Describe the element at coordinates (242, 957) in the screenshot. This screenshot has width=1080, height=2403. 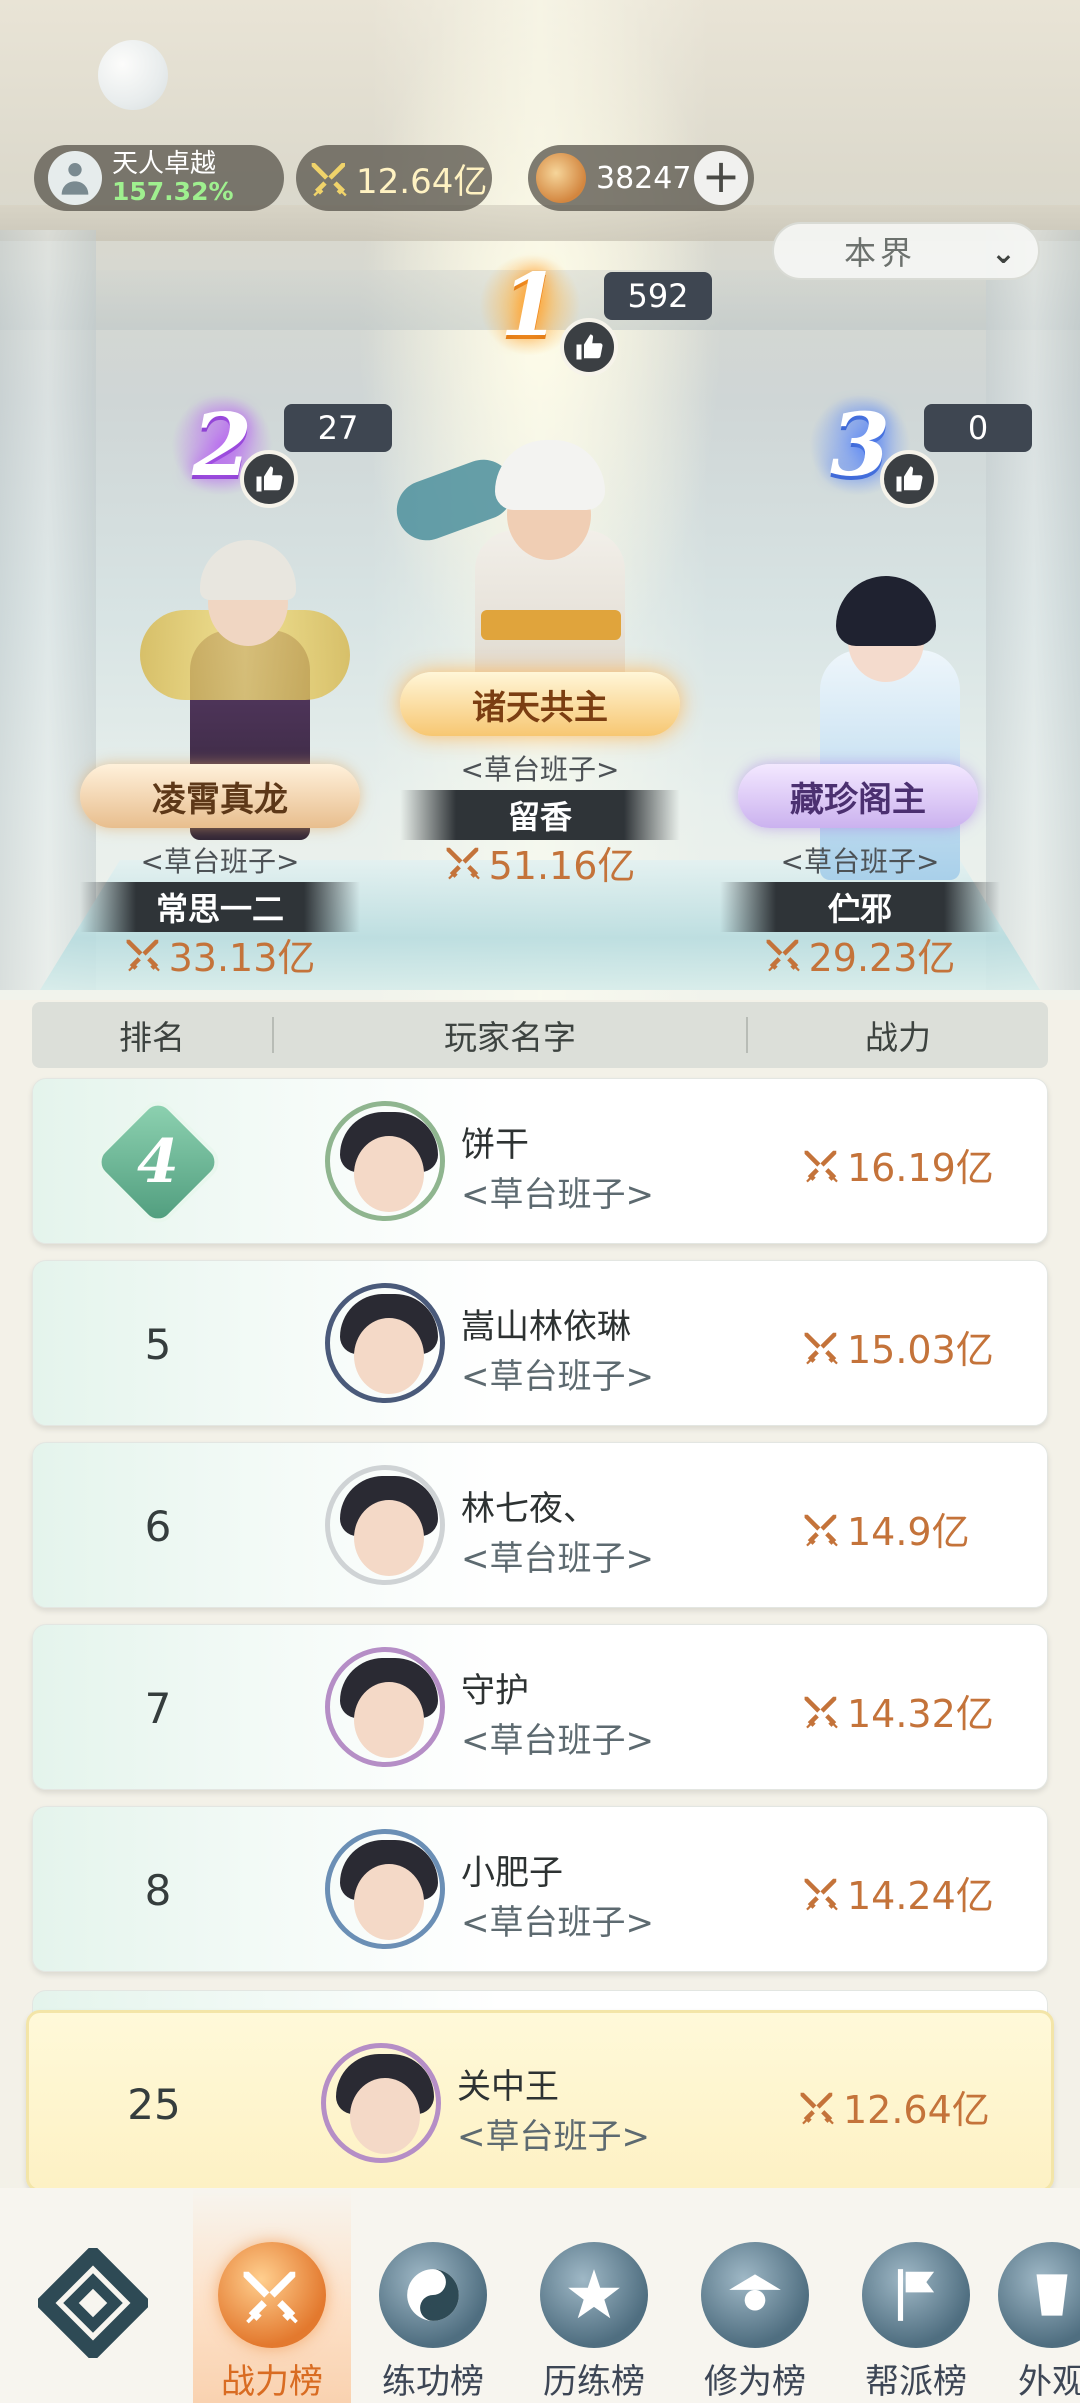
I see `power-value-text: 33.13亿` at that location.